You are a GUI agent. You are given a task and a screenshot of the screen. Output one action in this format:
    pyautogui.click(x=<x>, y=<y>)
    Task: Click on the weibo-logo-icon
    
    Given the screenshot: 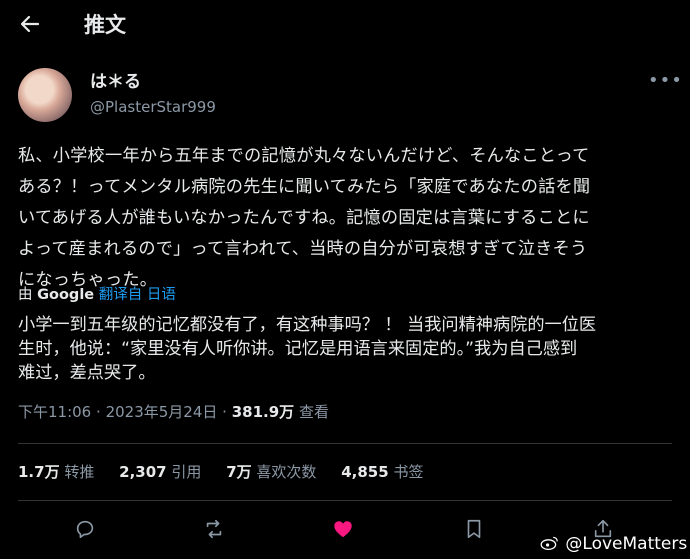 What is the action you would take?
    pyautogui.click(x=549, y=543)
    